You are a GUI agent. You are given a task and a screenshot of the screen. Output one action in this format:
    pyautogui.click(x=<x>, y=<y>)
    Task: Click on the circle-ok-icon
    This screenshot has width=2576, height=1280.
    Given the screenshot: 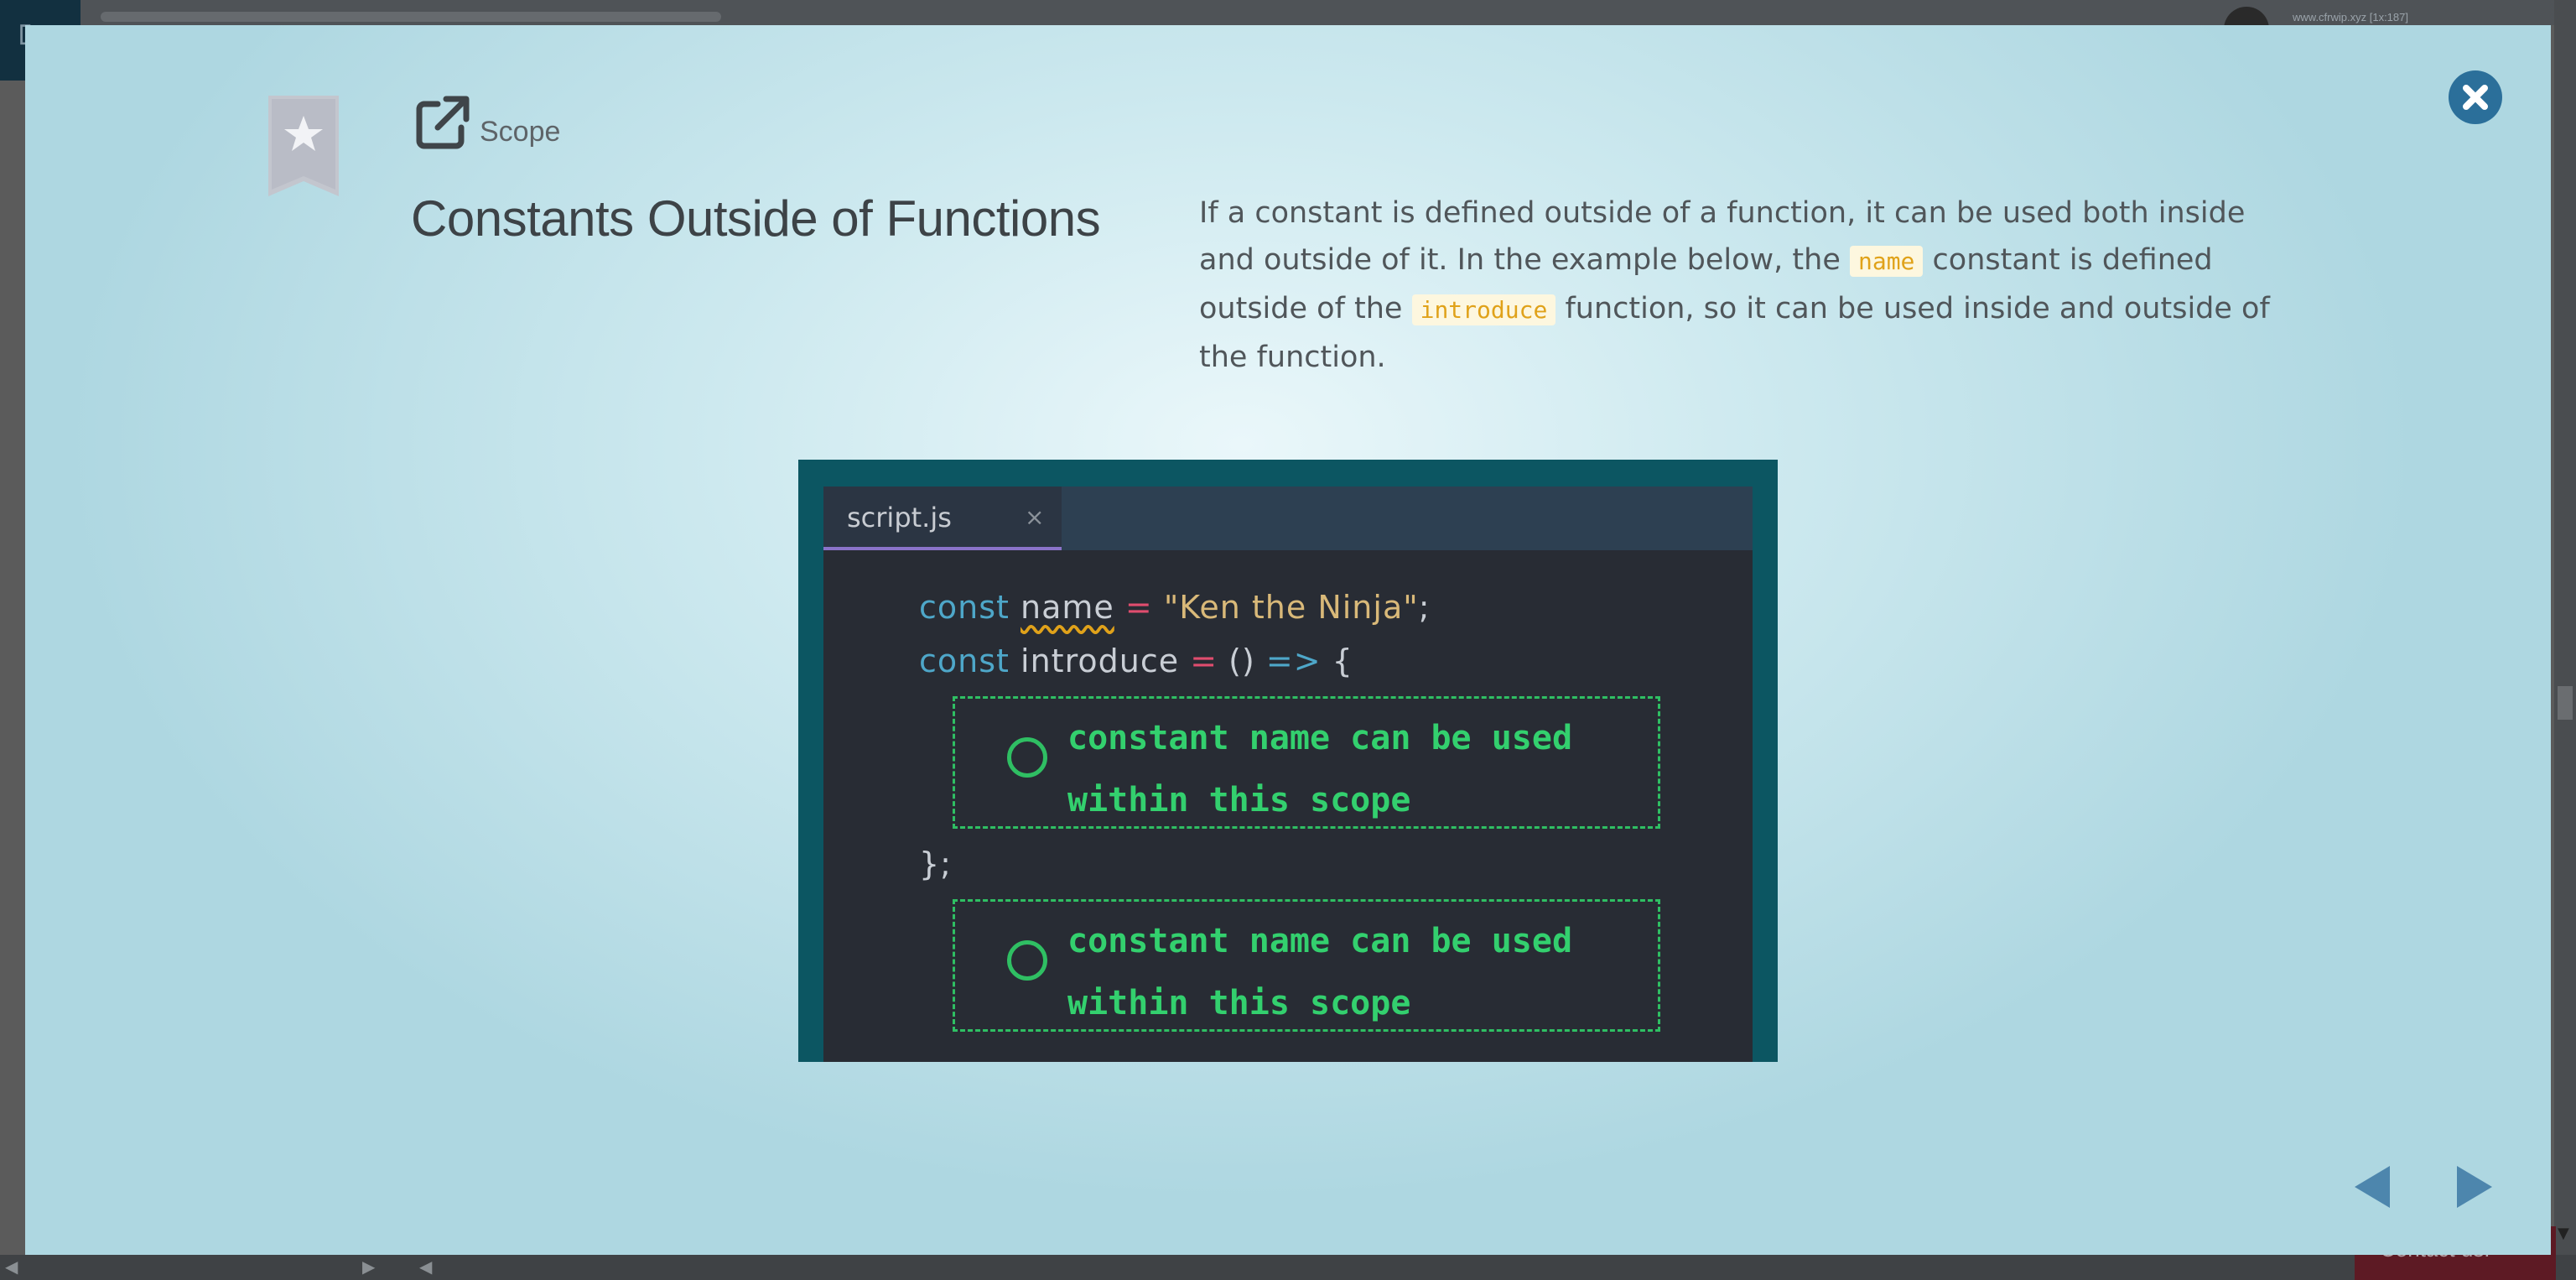 What is the action you would take?
    pyautogui.click(x=1027, y=757)
    